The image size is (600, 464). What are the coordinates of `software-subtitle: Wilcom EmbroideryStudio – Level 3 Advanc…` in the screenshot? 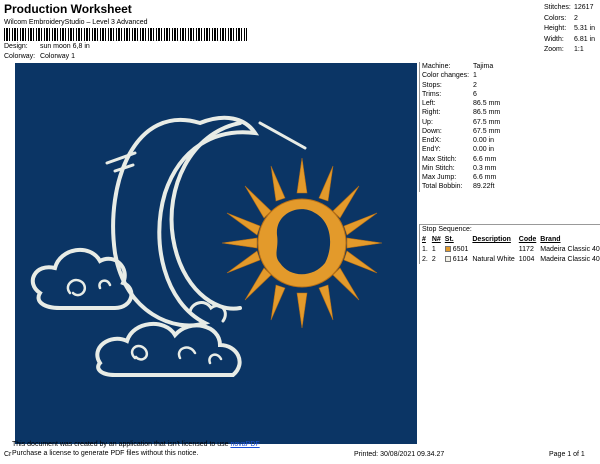 It's located at (76, 22).